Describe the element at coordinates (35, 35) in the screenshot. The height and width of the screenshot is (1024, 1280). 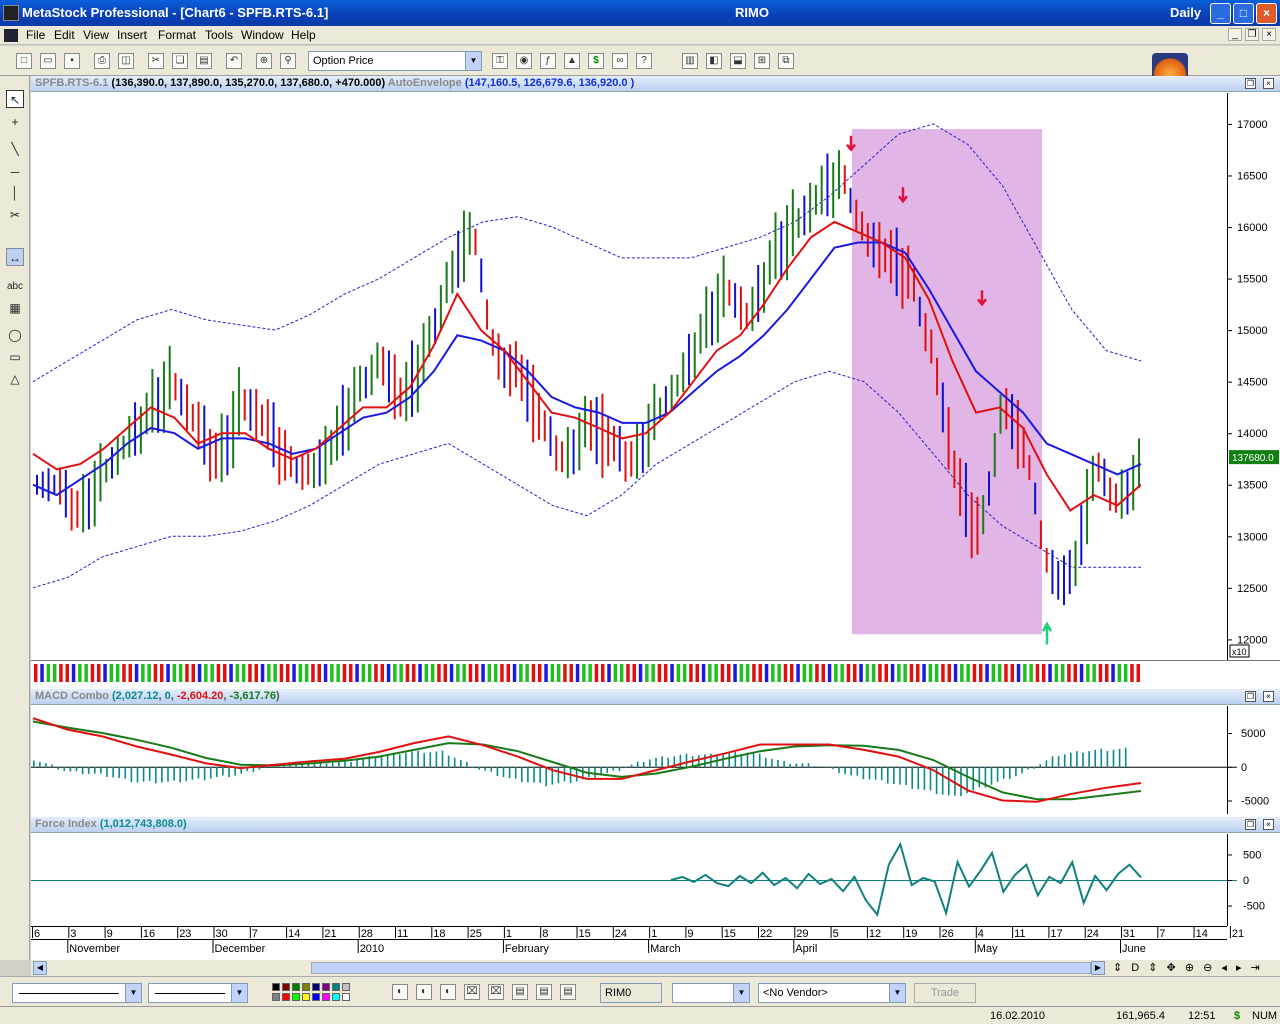
I see `menu-file: File` at that location.